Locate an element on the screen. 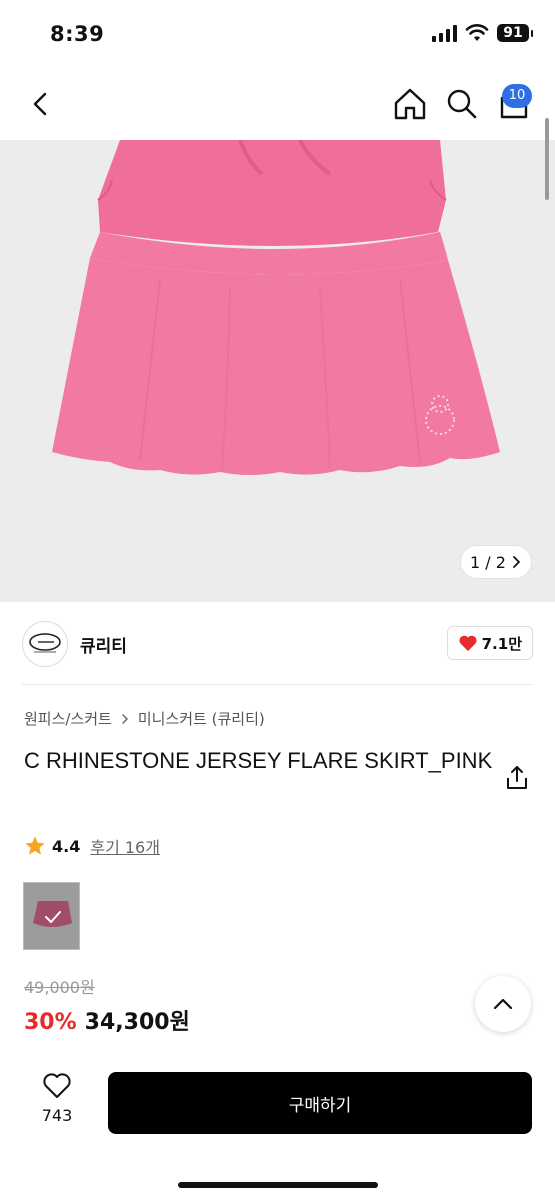  rating: 4.4 후기 16개 is located at coordinates (92, 846).